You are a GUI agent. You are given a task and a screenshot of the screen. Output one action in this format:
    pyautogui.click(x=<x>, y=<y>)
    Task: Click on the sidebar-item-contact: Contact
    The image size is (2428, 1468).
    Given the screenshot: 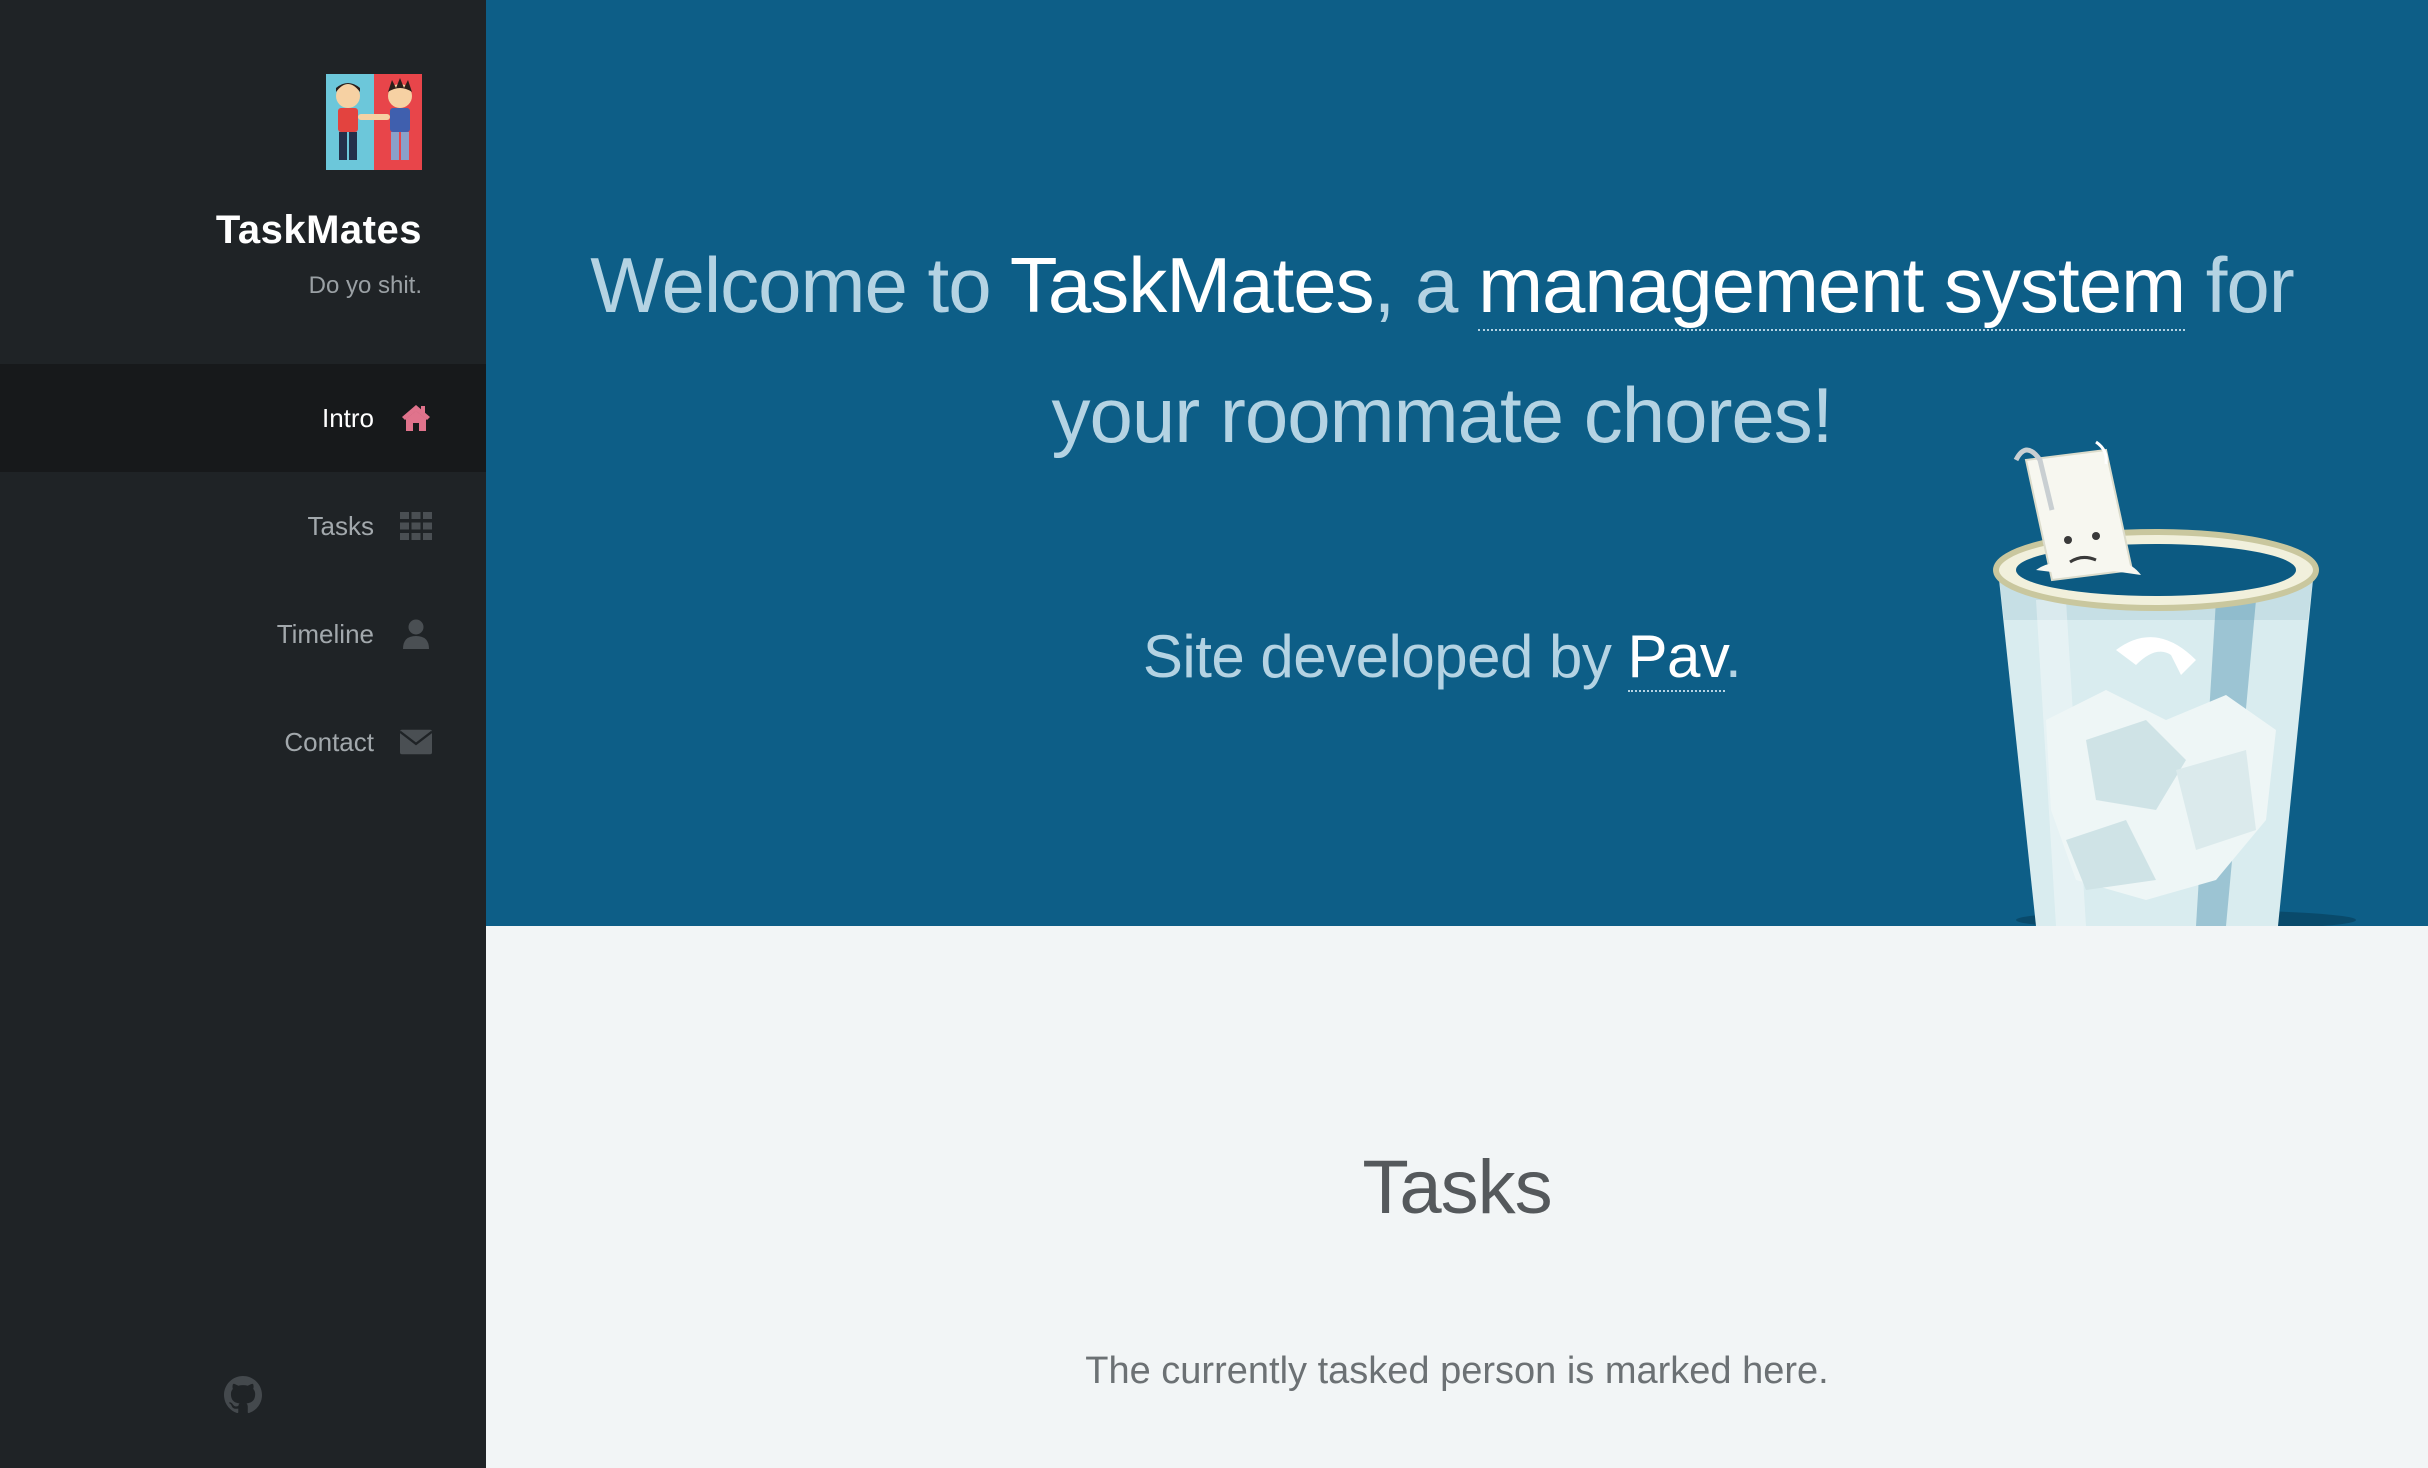 What is the action you would take?
    pyautogui.click(x=243, y=742)
    